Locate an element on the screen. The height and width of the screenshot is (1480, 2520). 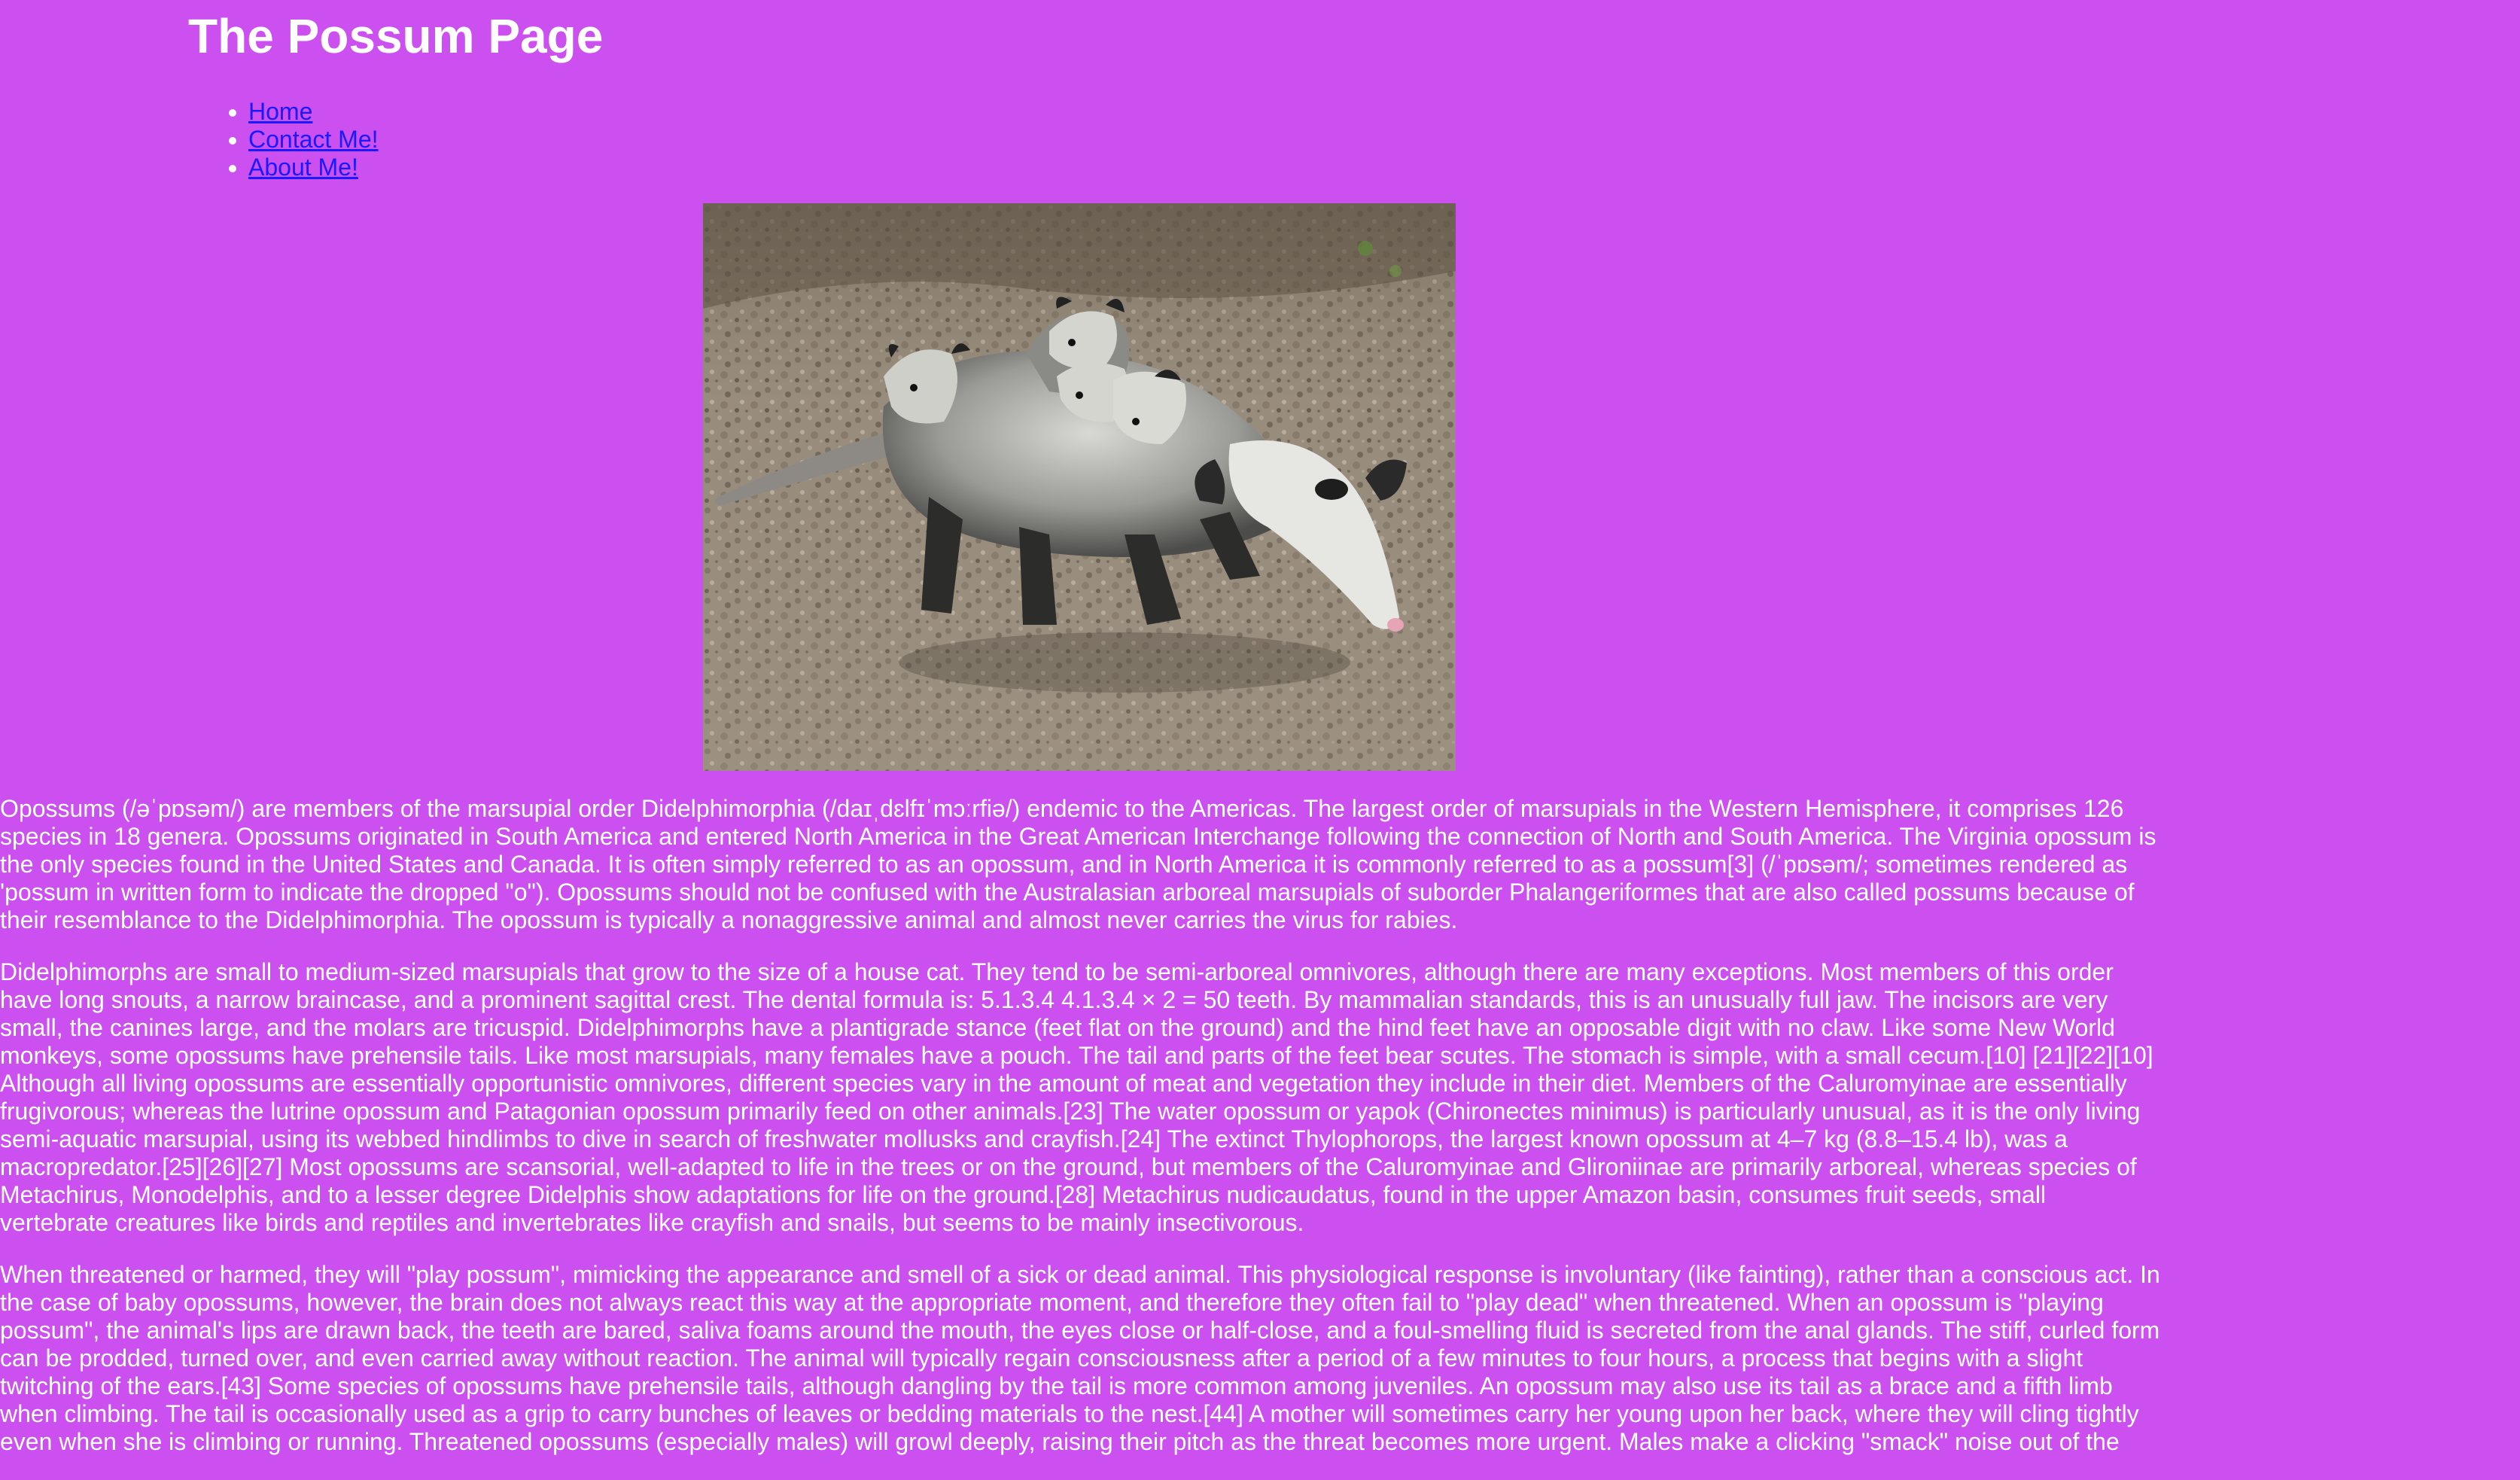
nav-link-contact: Contact Me! is located at coordinates (313, 140).